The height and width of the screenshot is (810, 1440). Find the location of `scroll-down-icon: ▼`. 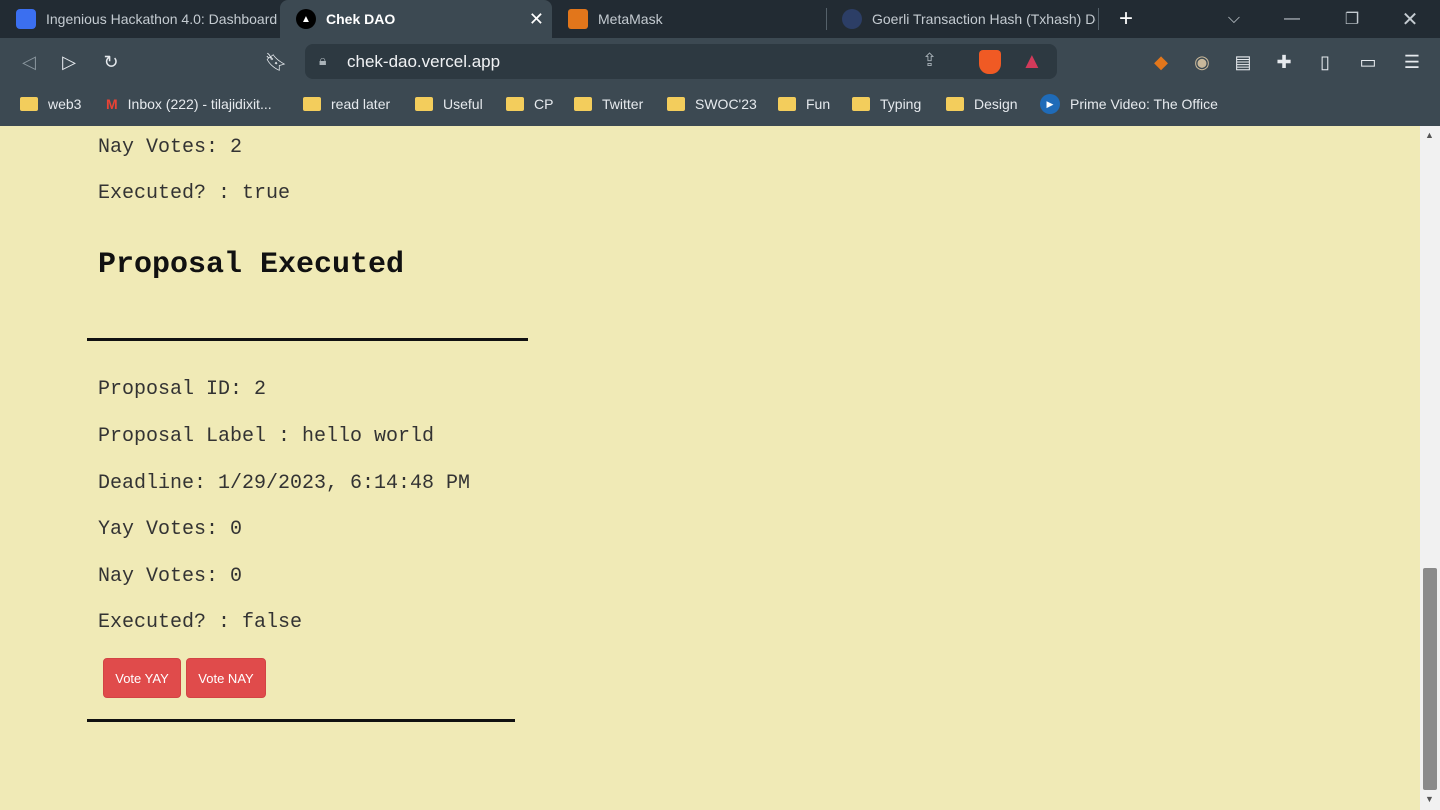

scroll-down-icon: ▼ is located at coordinates (1429, 799).